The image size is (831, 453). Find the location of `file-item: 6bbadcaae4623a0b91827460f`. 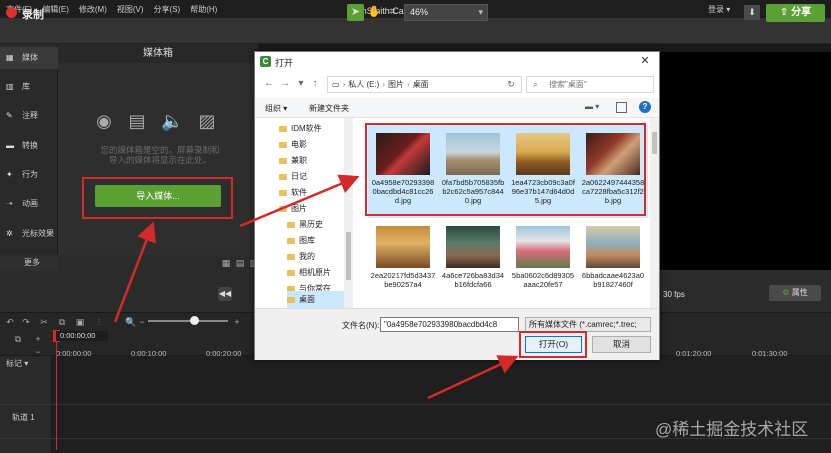

file-item: 6bbadcaae4623a0b91827460f is located at coordinates (613, 264).